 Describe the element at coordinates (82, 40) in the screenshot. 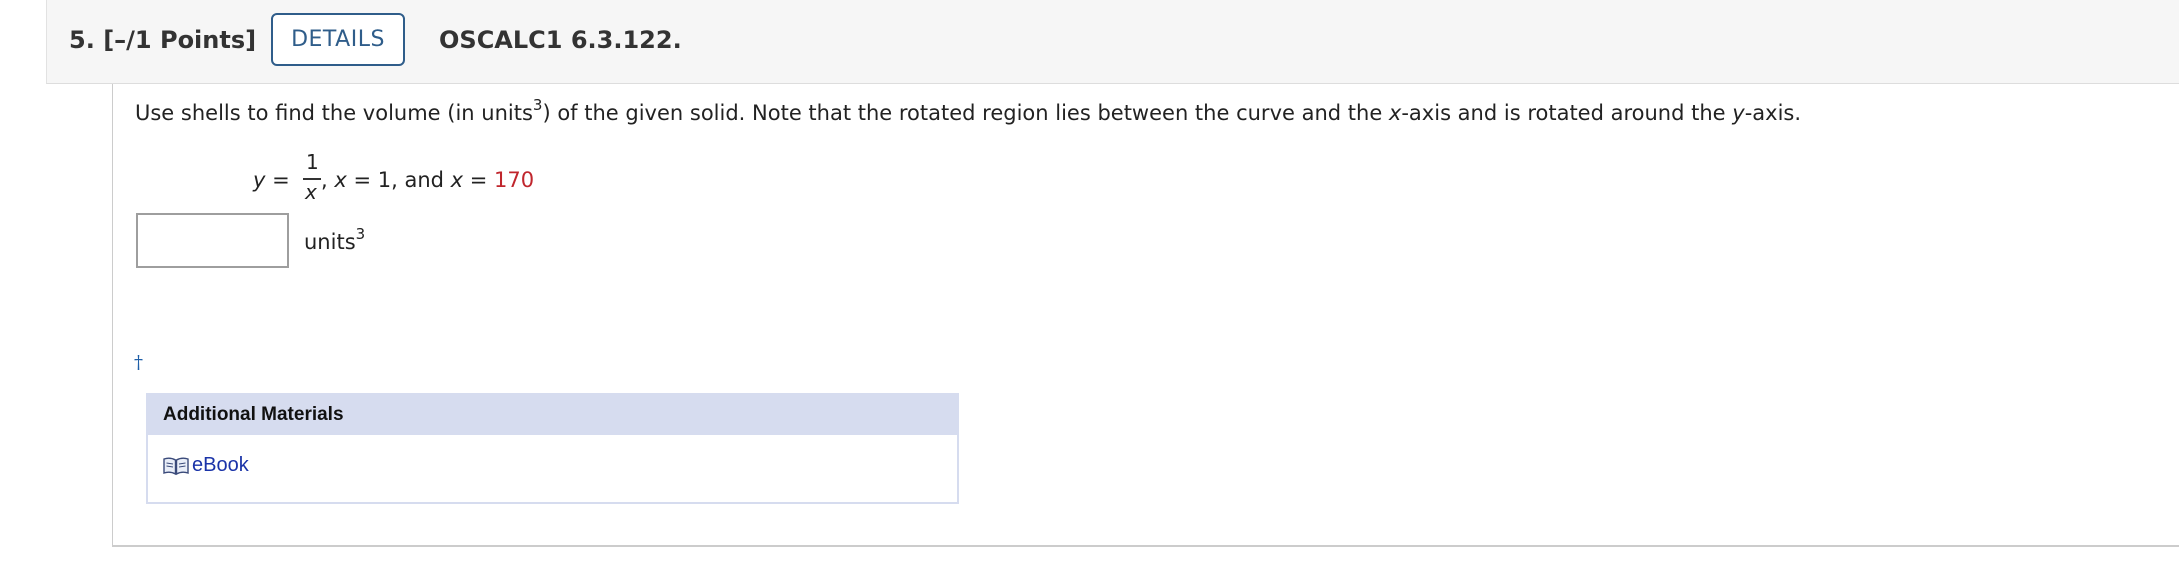

I see `question-number-label: 5.` at that location.